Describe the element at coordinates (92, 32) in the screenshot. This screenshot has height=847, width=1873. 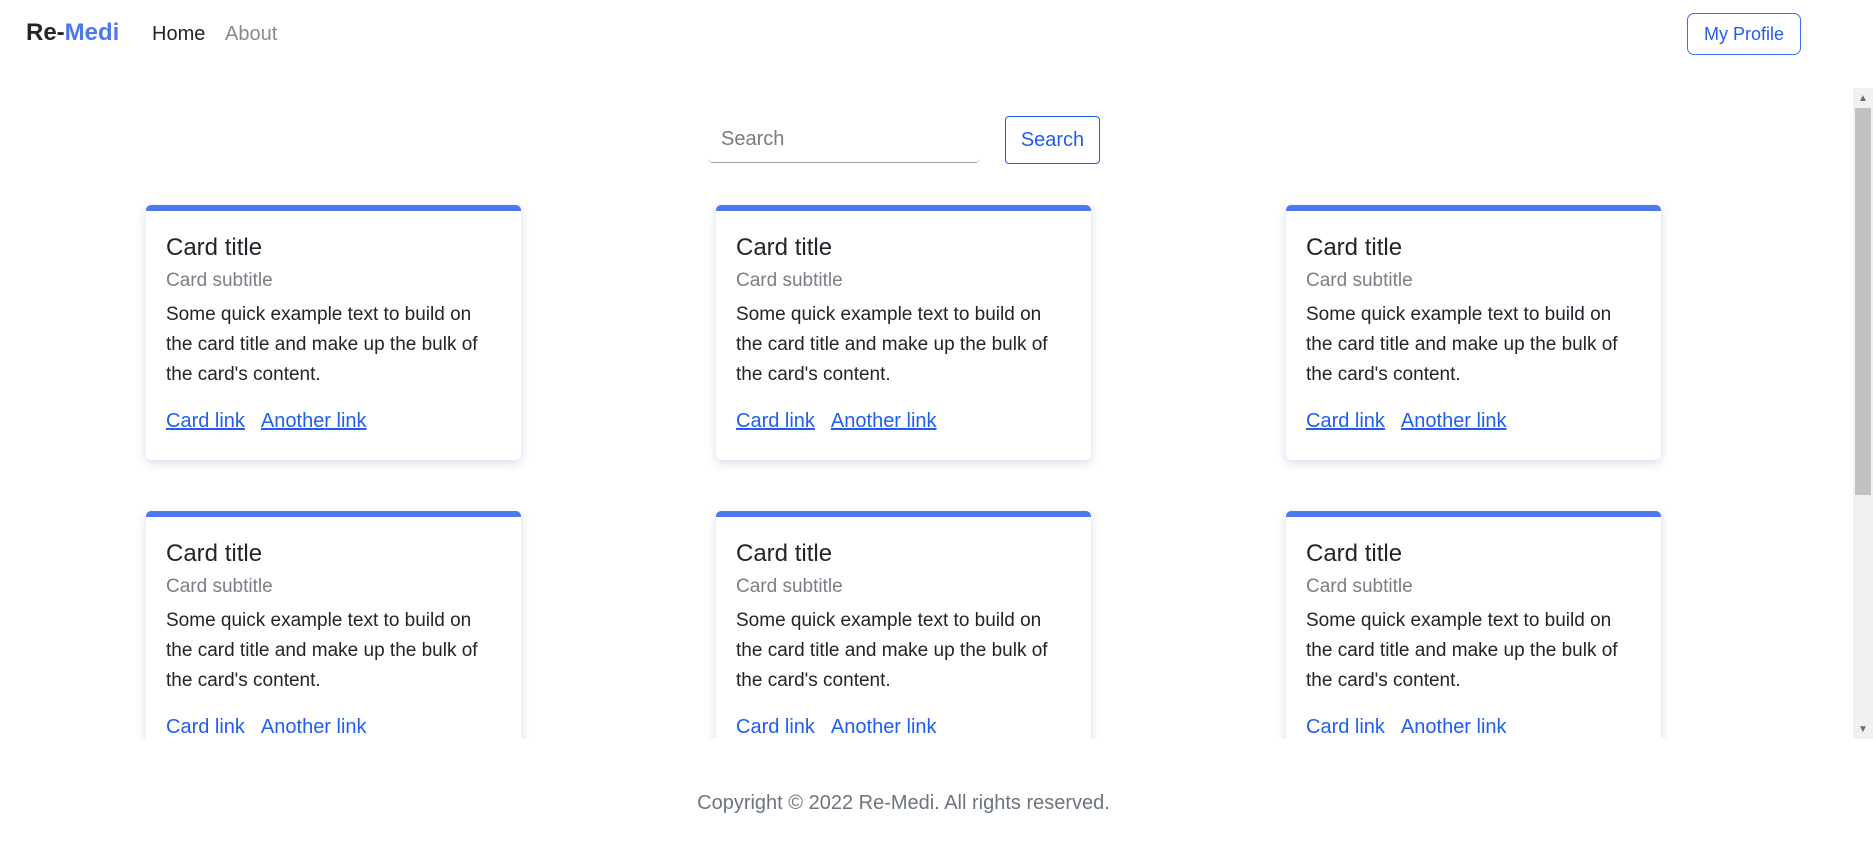
I see `brand-accent: Medi` at that location.